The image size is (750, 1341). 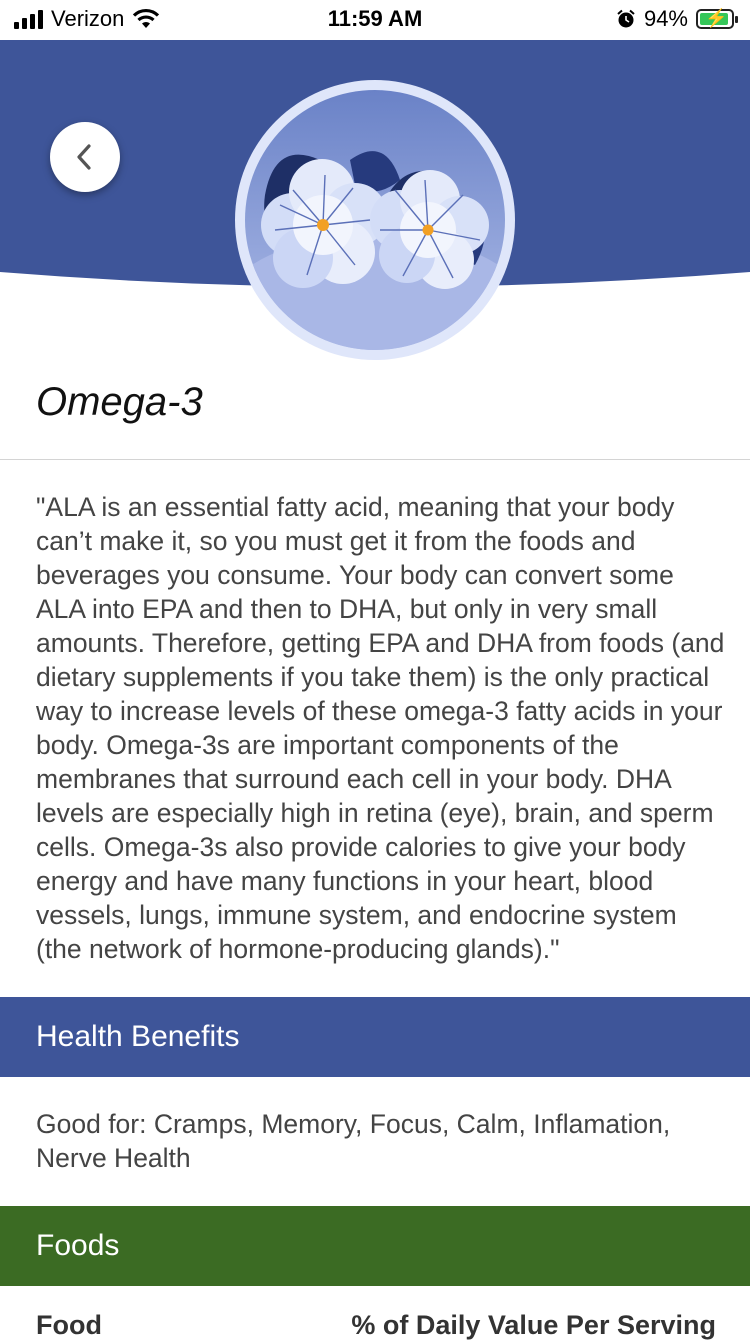 I want to click on page-title: Omega-3, so click(x=119, y=402).